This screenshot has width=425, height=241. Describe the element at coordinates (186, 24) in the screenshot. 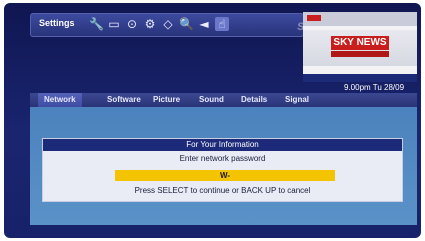

I see `search-icon: 🔍` at that location.